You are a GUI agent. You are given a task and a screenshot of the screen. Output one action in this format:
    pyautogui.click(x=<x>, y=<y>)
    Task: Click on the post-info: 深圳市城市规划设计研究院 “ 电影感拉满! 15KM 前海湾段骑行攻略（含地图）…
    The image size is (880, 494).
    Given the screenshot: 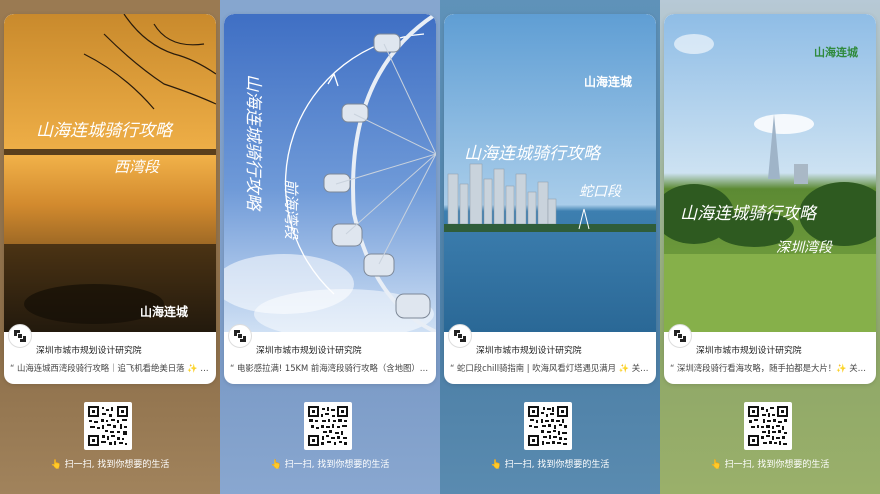 What is the action you would take?
    pyautogui.click(x=330, y=354)
    